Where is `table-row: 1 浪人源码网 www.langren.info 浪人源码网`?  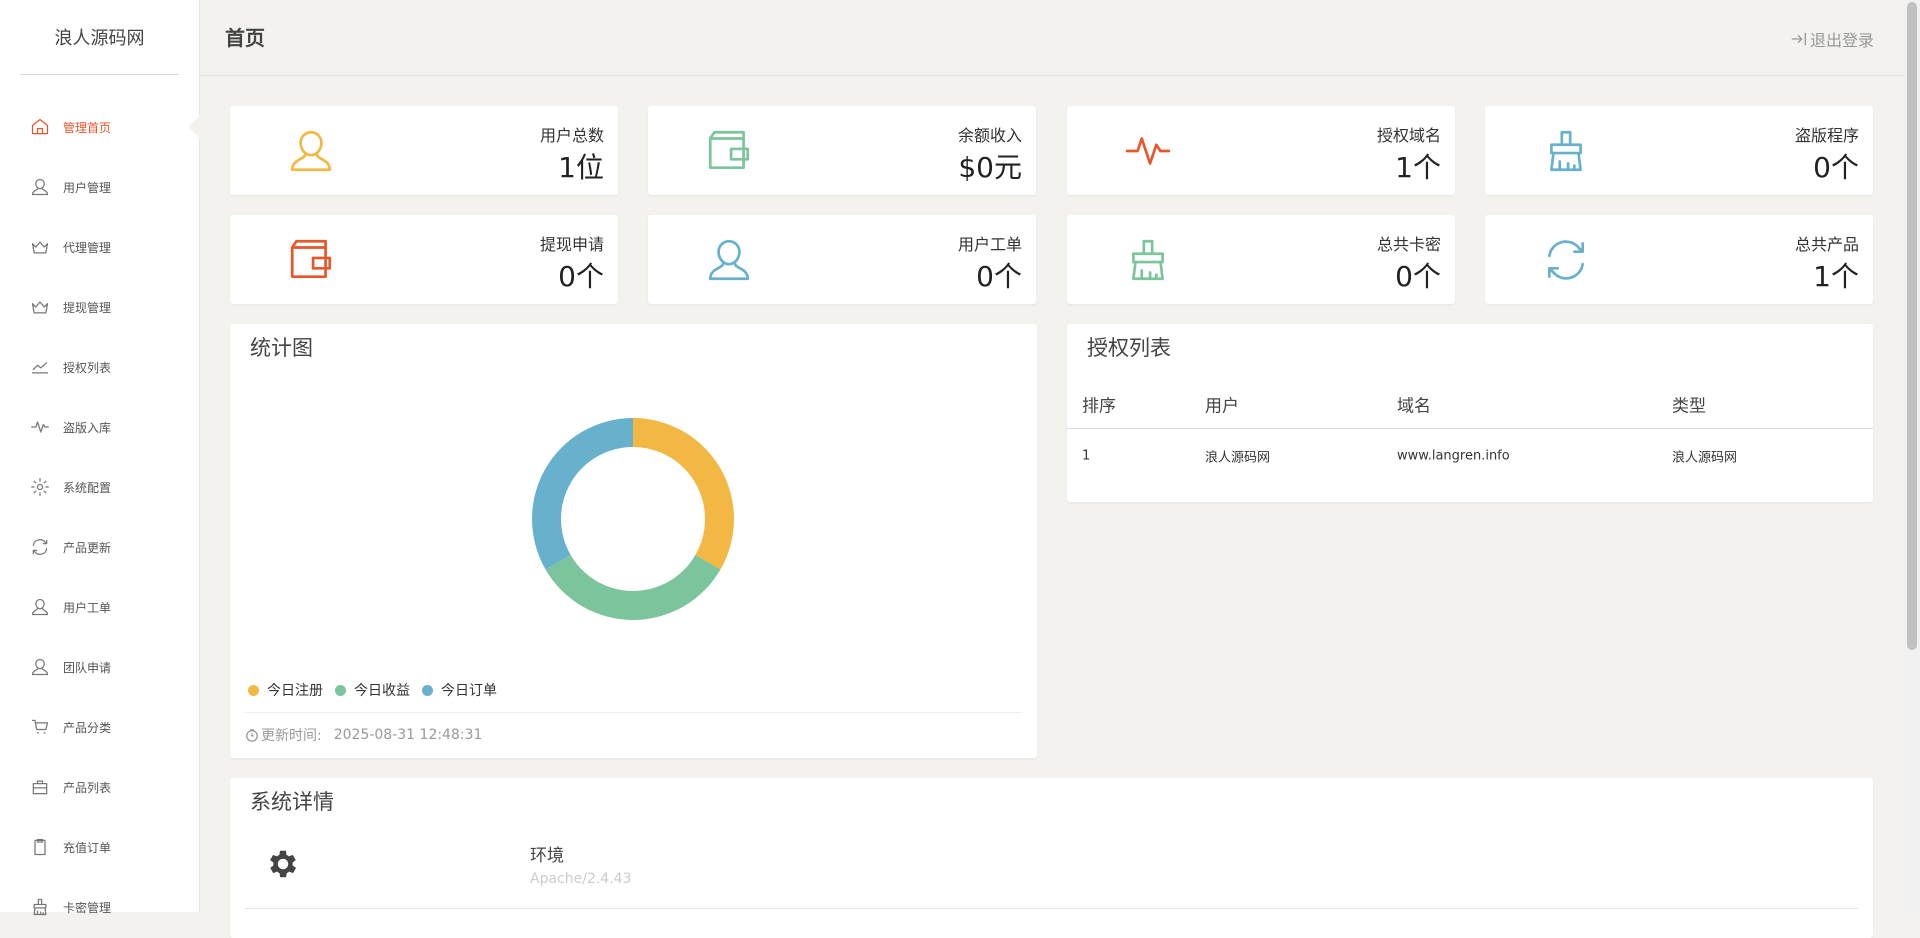 table-row: 1 浪人源码网 www.langren.info 浪人源码网 is located at coordinates (1470, 456).